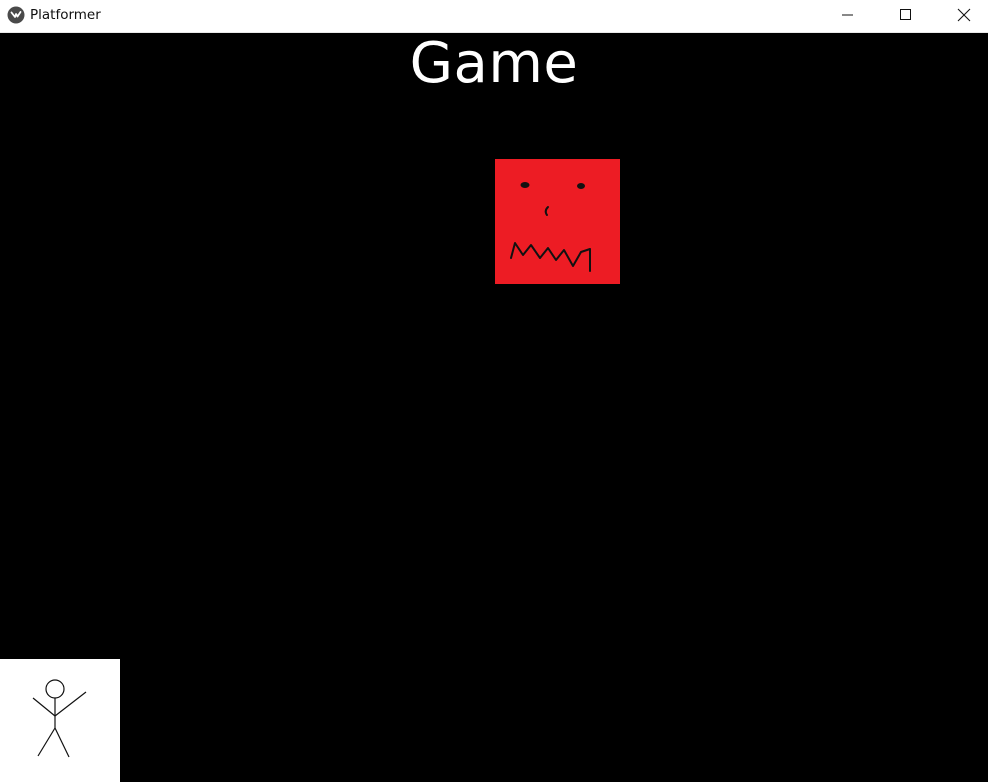 The height and width of the screenshot is (782, 988). Describe the element at coordinates (65, 15) in the screenshot. I see `window-title: Platformer` at that location.